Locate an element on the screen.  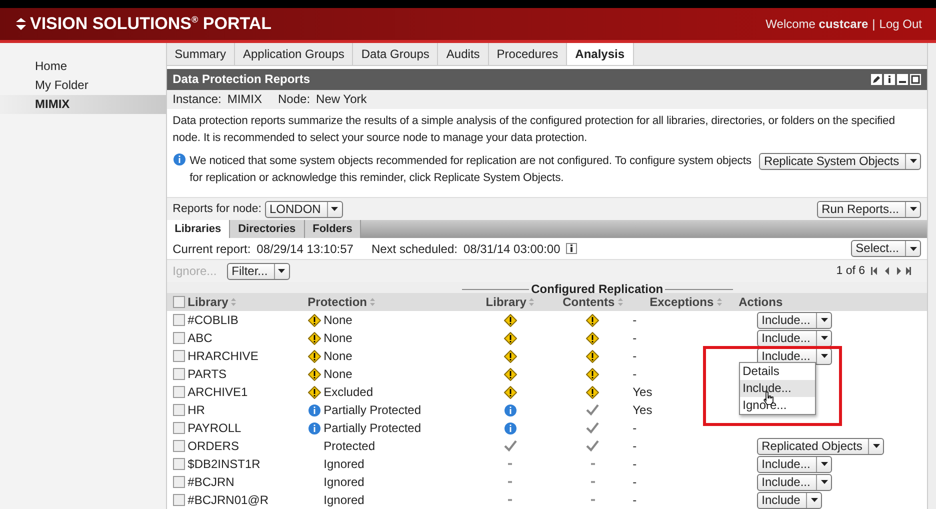
node-label: Node: is located at coordinates (294, 99).